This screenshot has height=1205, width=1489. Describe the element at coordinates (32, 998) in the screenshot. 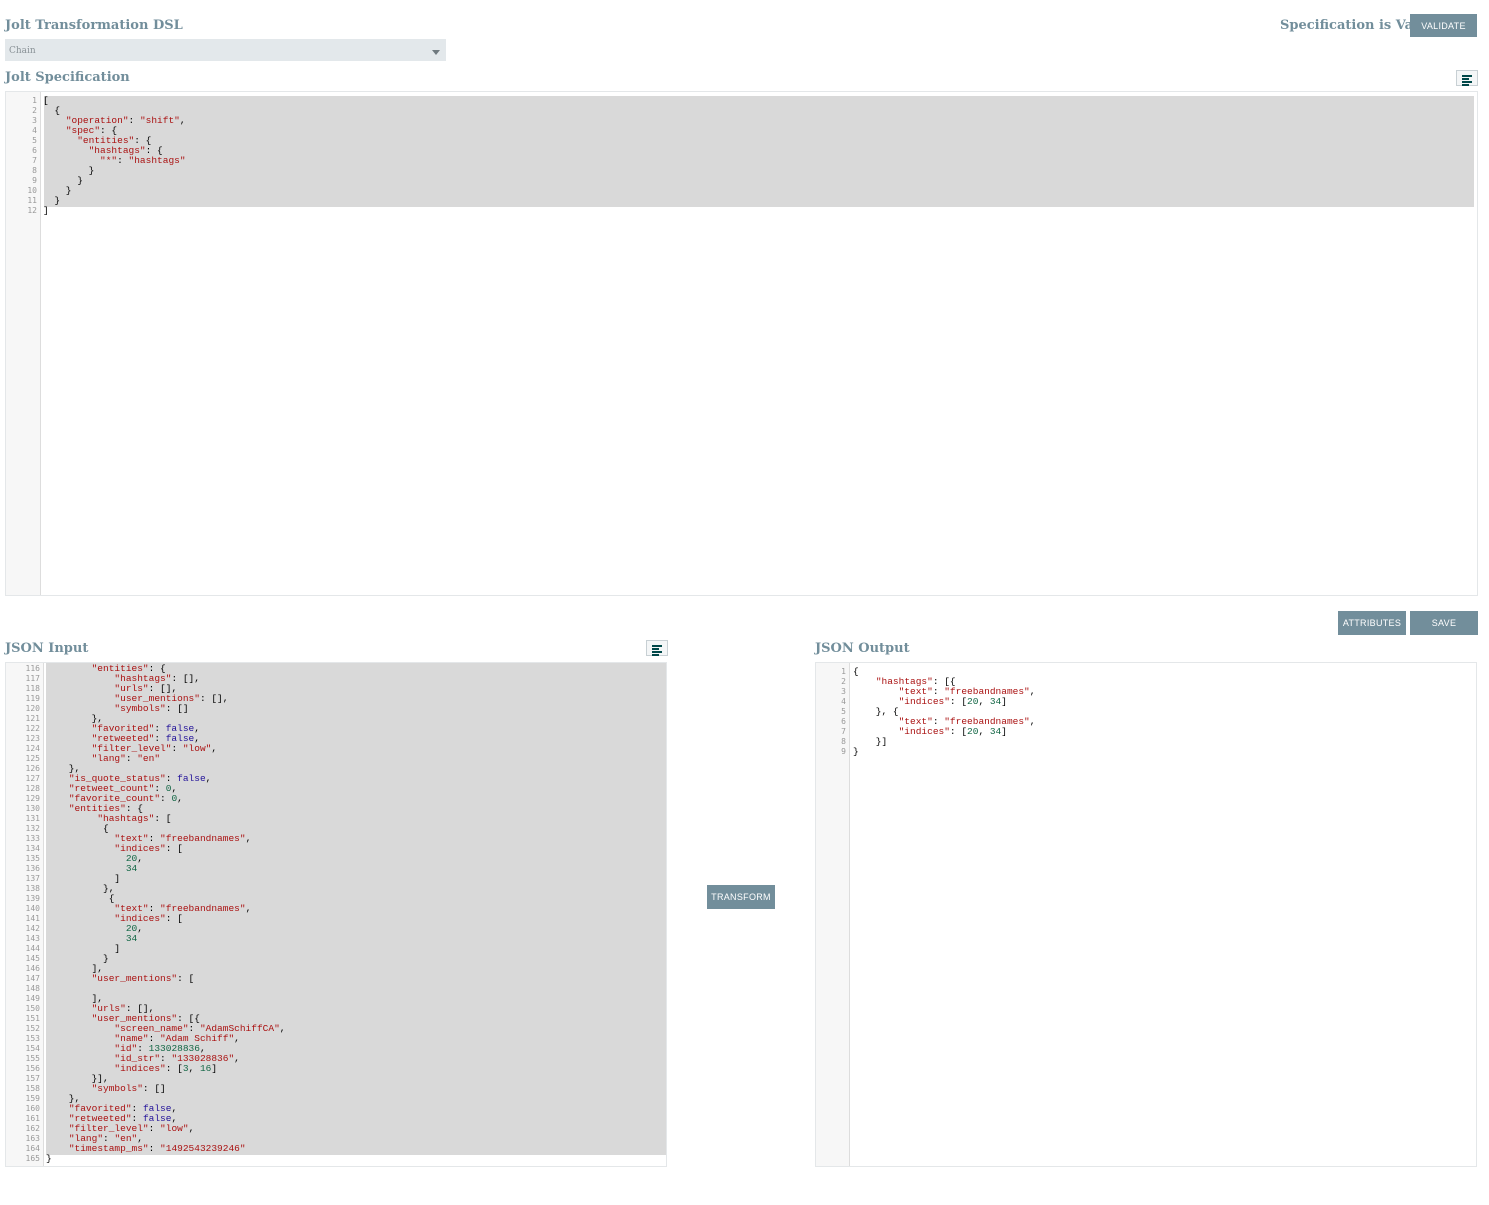

I see `line-number: 149` at that location.